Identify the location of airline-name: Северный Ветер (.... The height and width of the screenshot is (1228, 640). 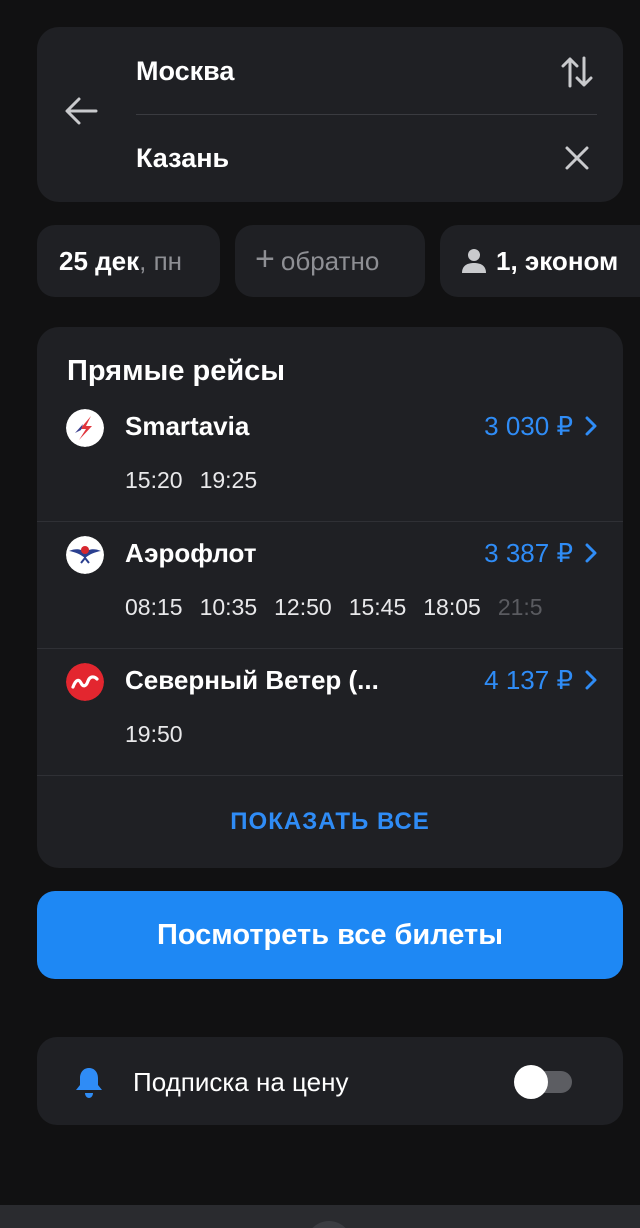
(252, 680).